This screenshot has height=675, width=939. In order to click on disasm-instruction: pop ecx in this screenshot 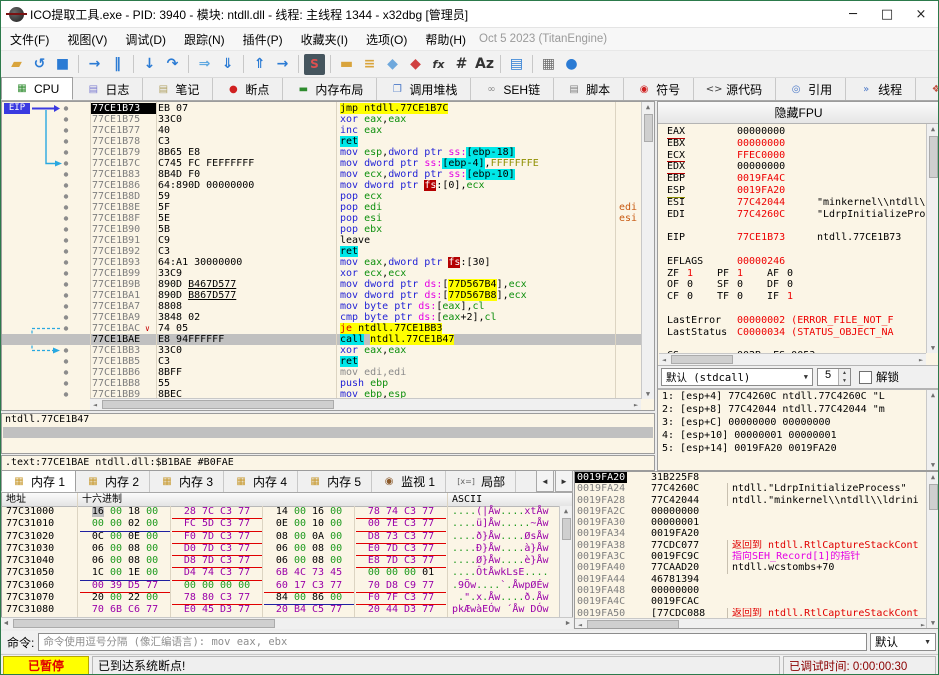, I will do `click(476, 196)`.